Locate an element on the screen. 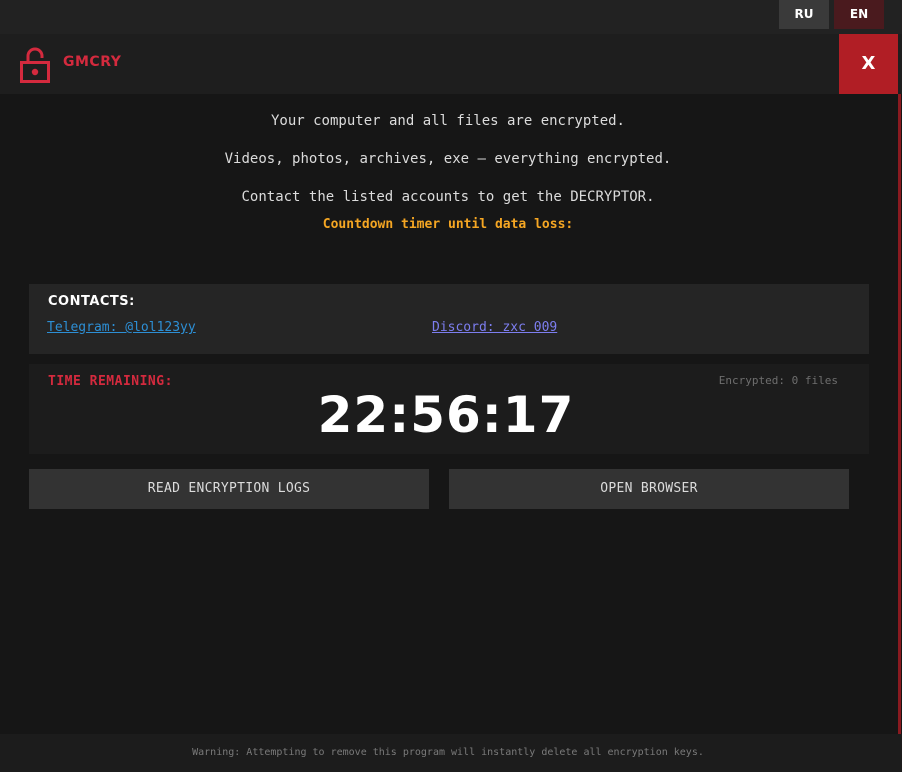 The width and height of the screenshot is (902, 772). close-button: X is located at coordinates (868, 64).